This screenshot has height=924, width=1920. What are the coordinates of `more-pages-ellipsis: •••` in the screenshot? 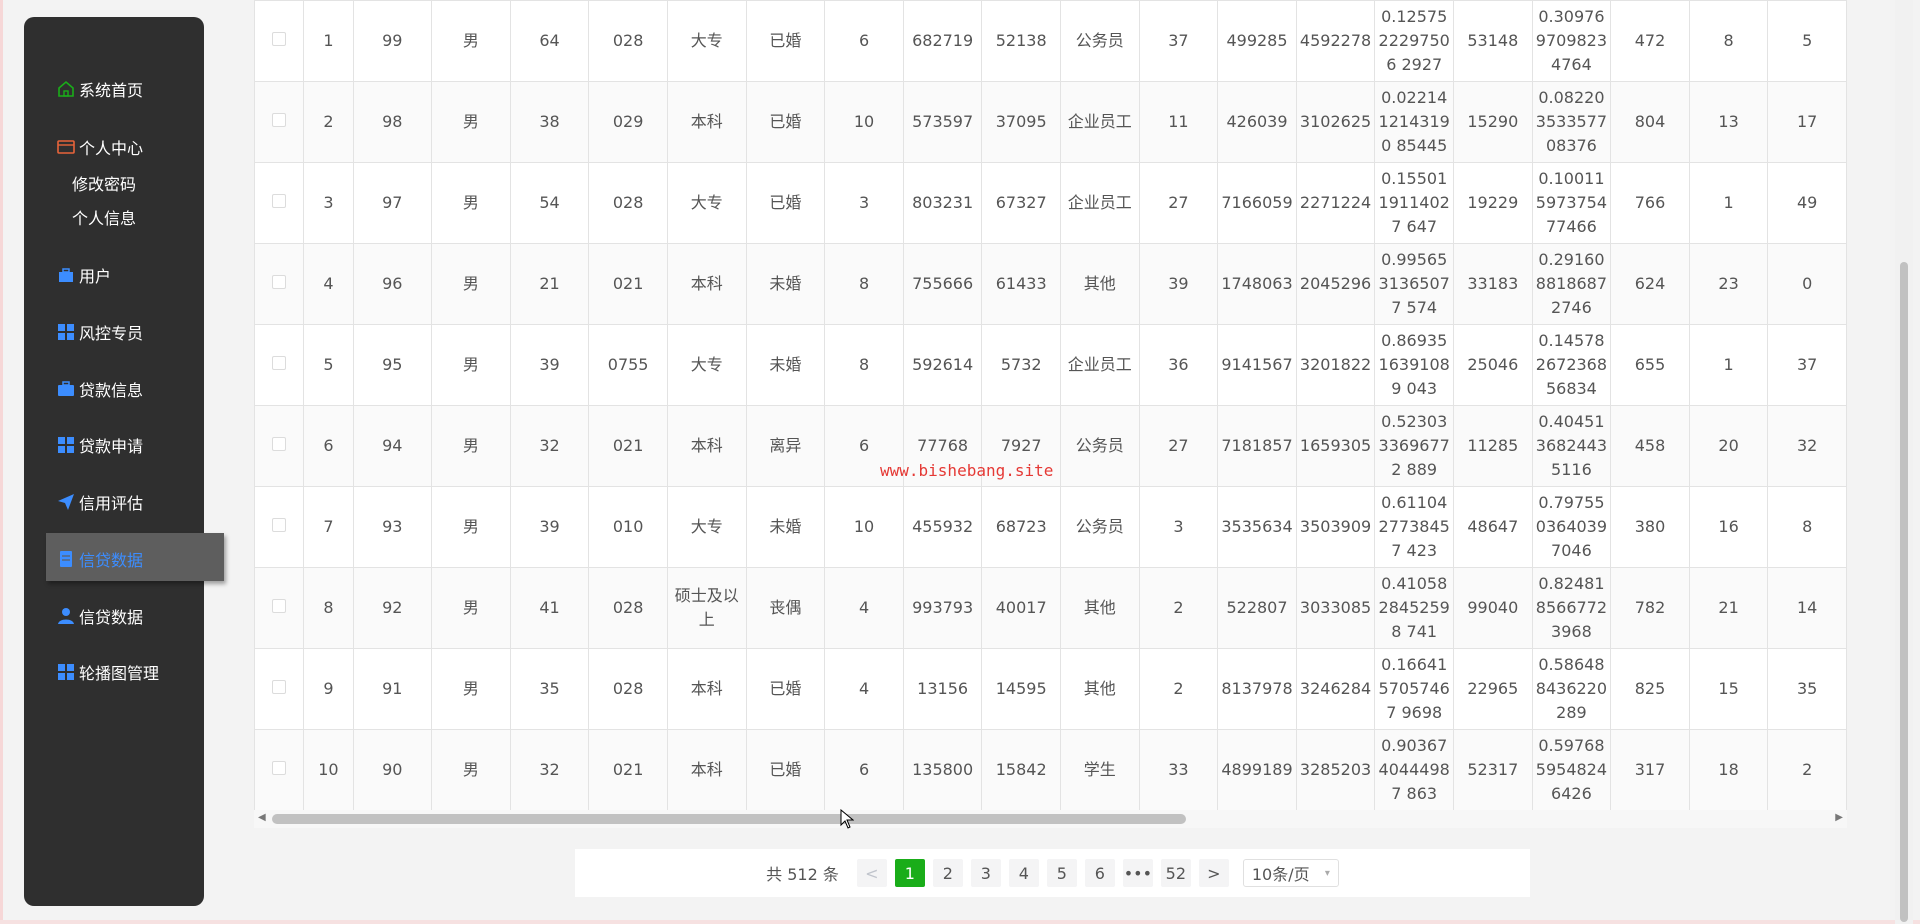 It's located at (1137, 873).